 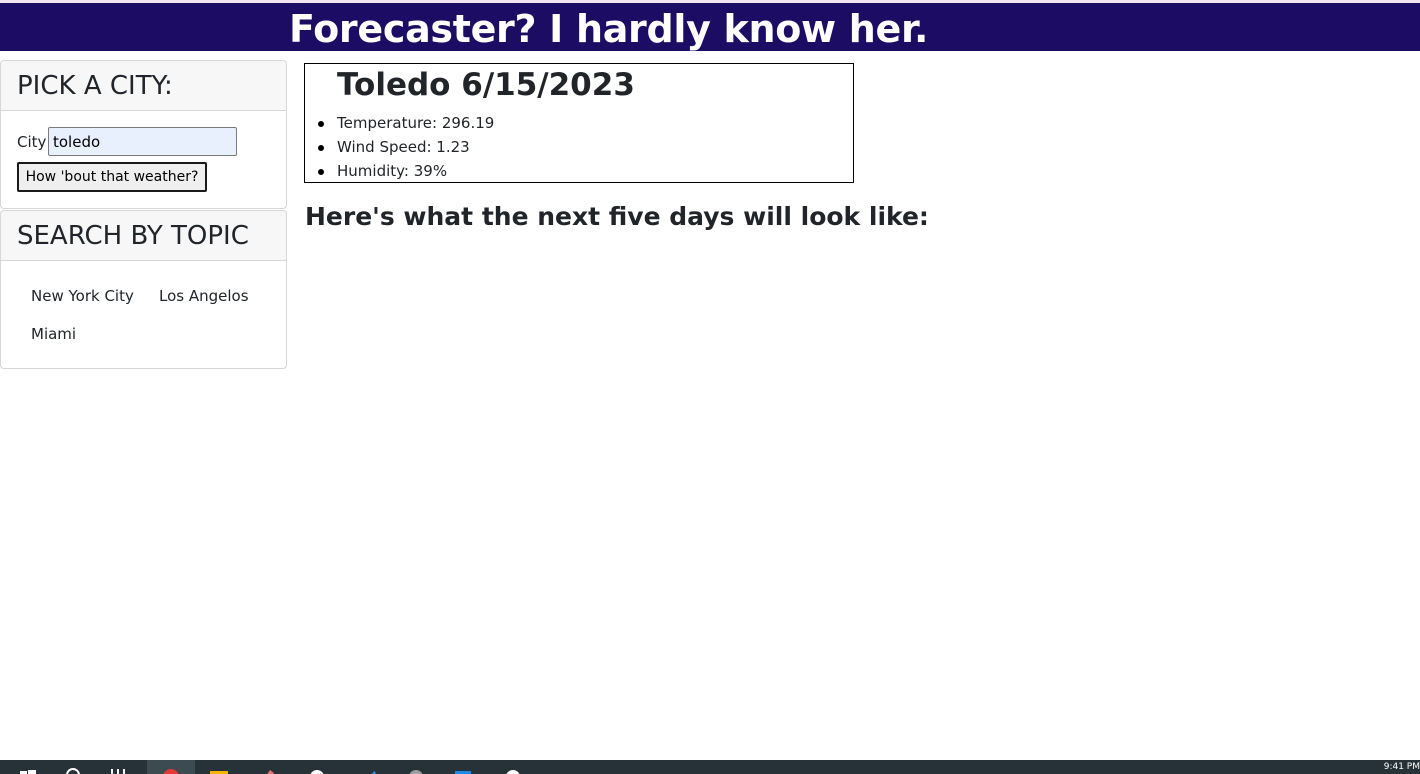 I want to click on vscode-icon, so click(x=370, y=769).